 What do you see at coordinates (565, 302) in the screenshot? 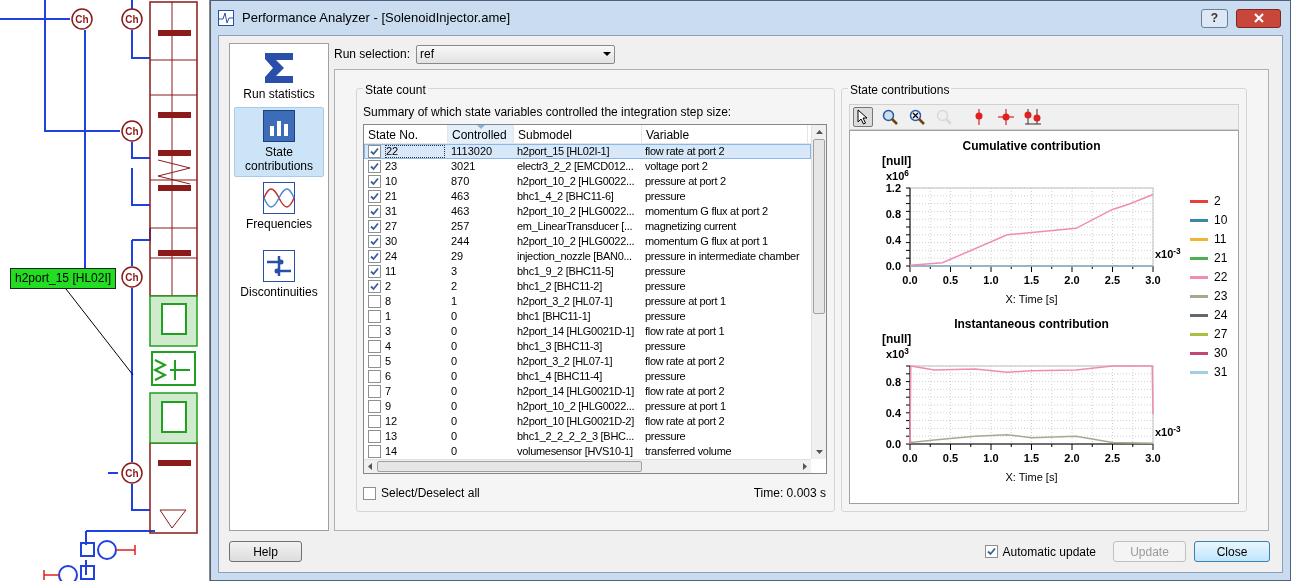
I see `table-cell-text: h2port_3_2 [HL07-1]` at bounding box center [565, 302].